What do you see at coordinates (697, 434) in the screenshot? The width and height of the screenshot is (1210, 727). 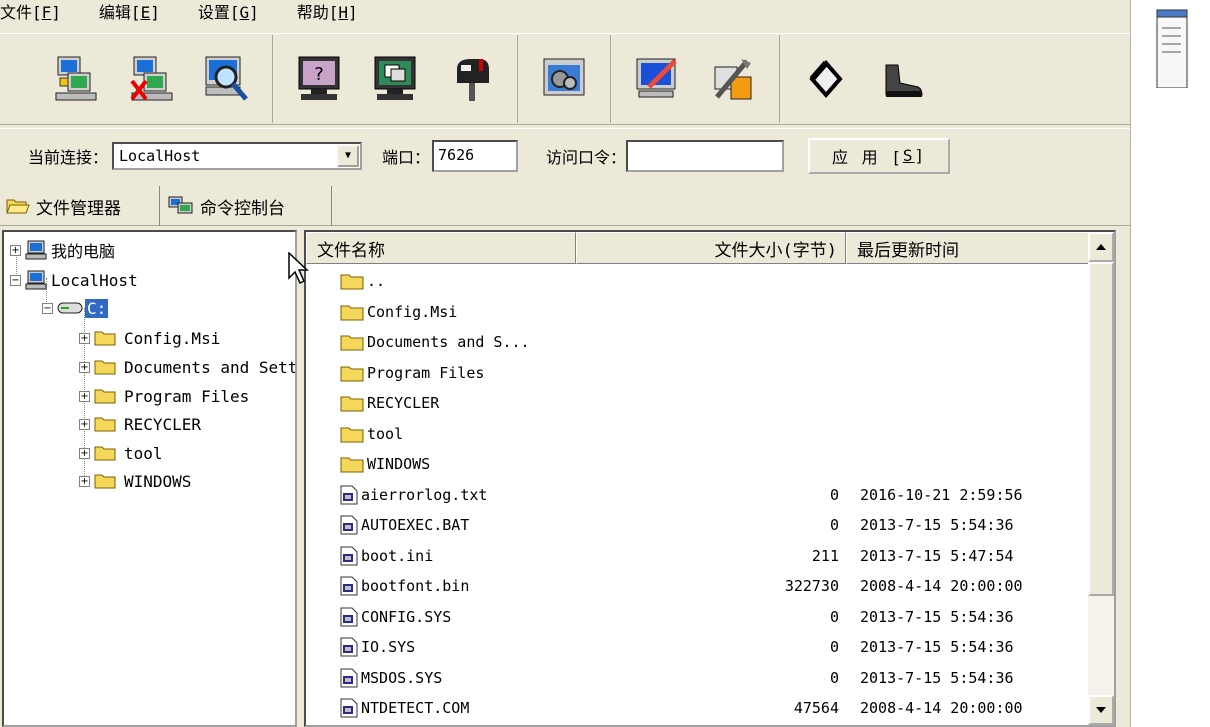 I see `table-row: tool` at bounding box center [697, 434].